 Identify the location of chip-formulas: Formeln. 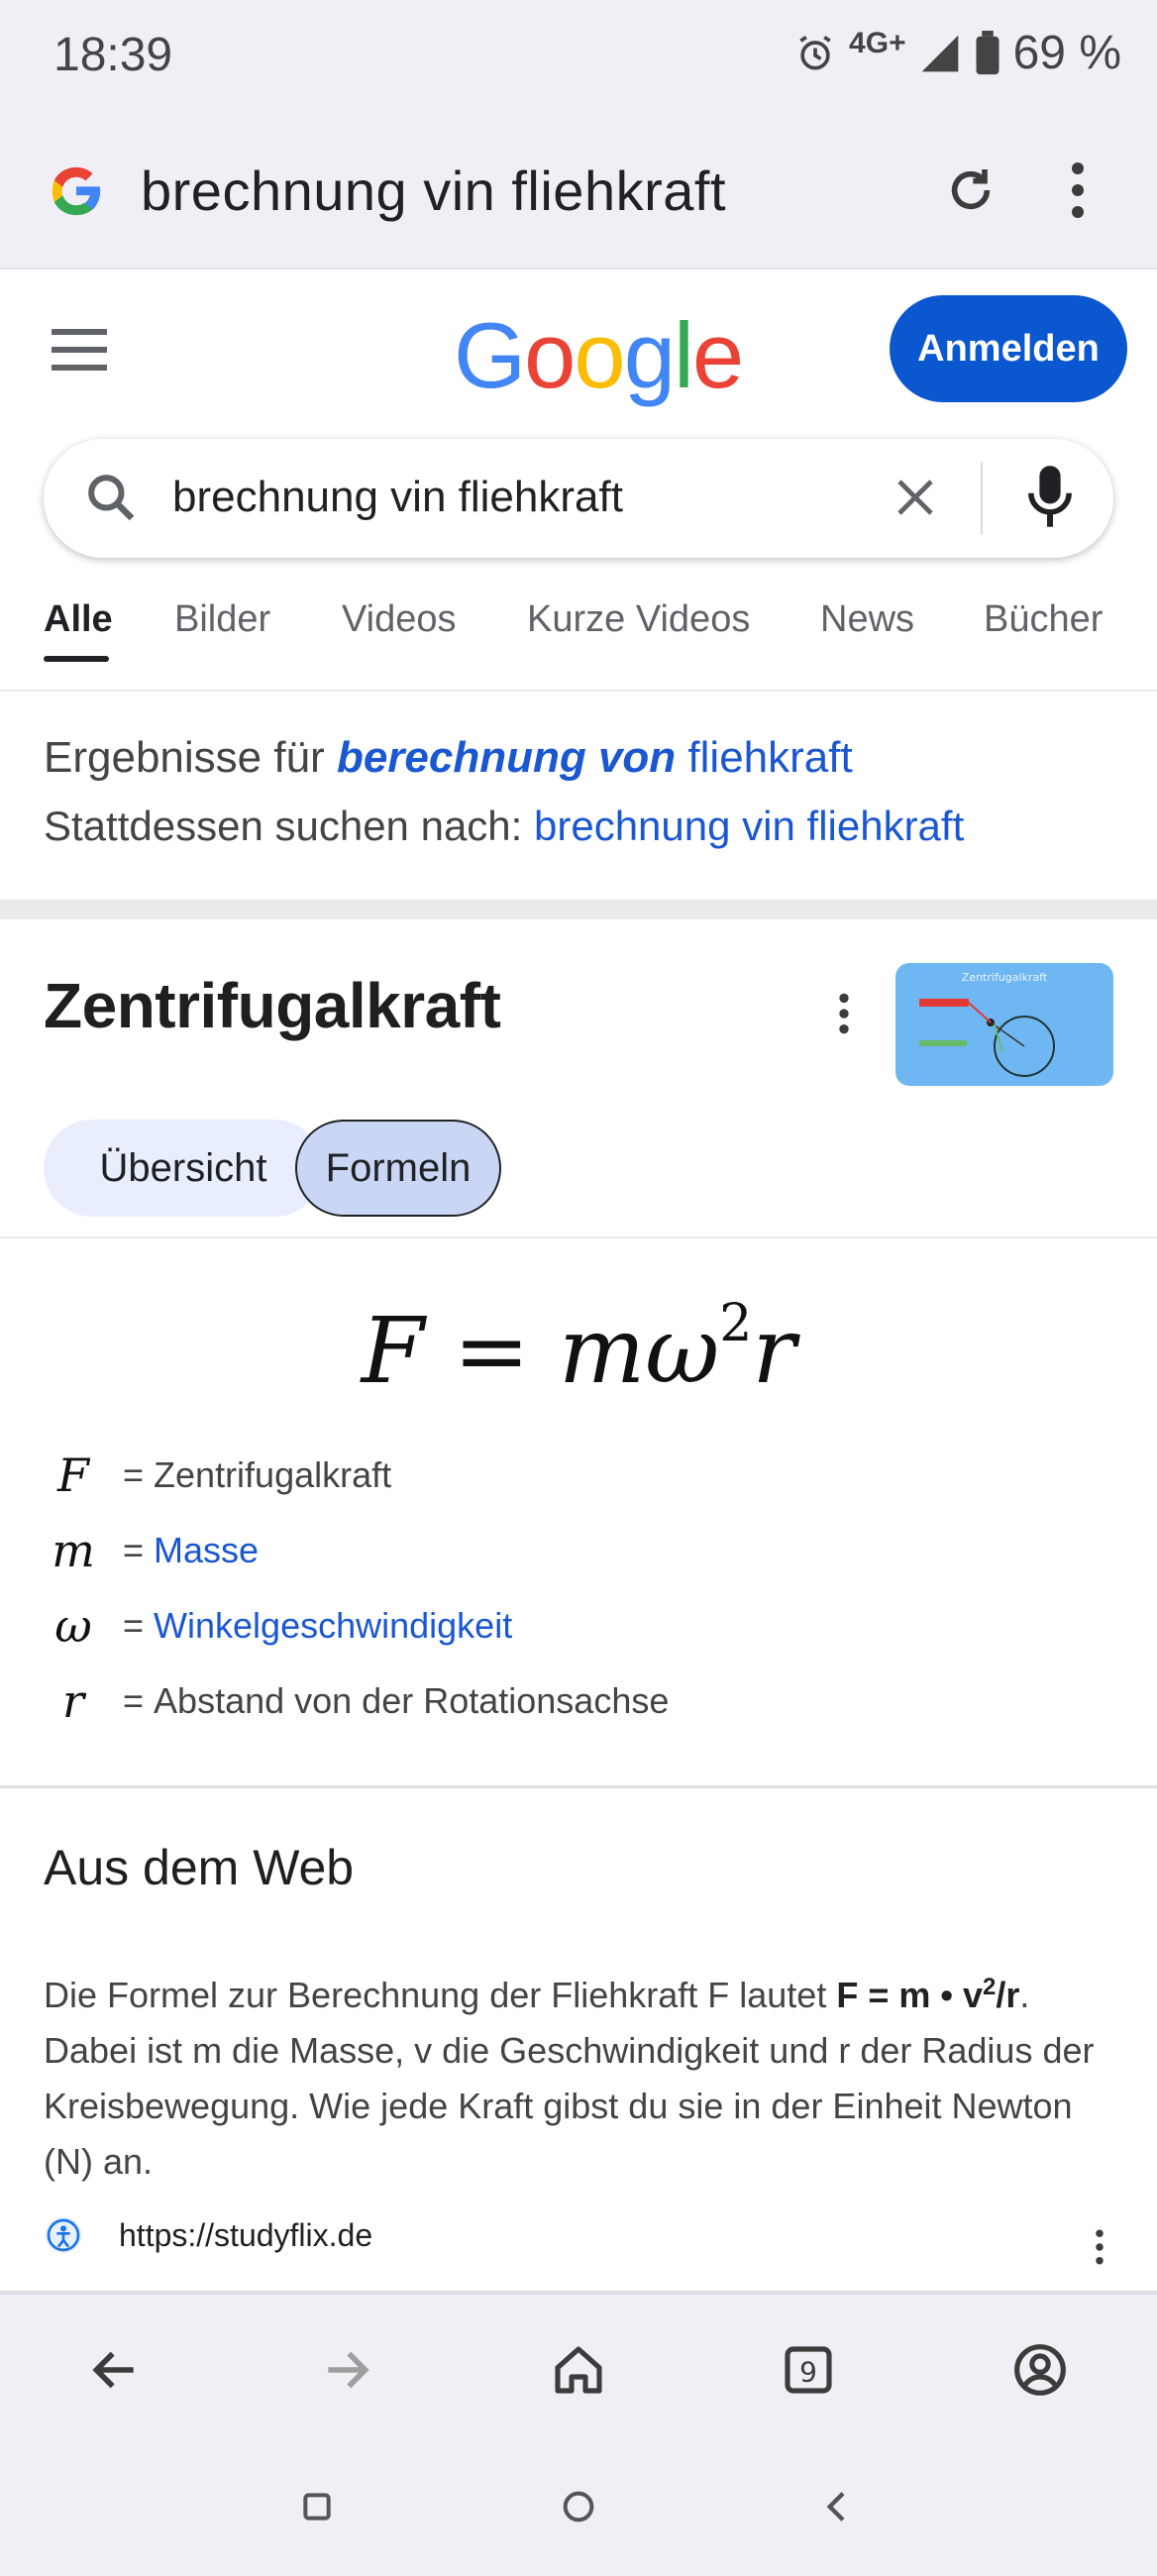
(398, 1168).